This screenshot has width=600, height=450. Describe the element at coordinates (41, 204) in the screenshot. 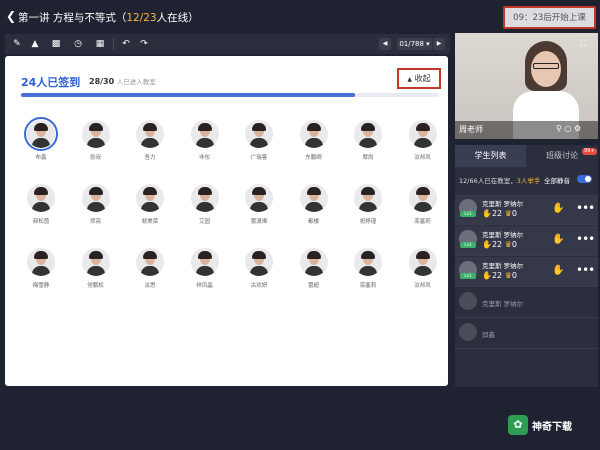

I see `student-card: 郝松茵` at that location.